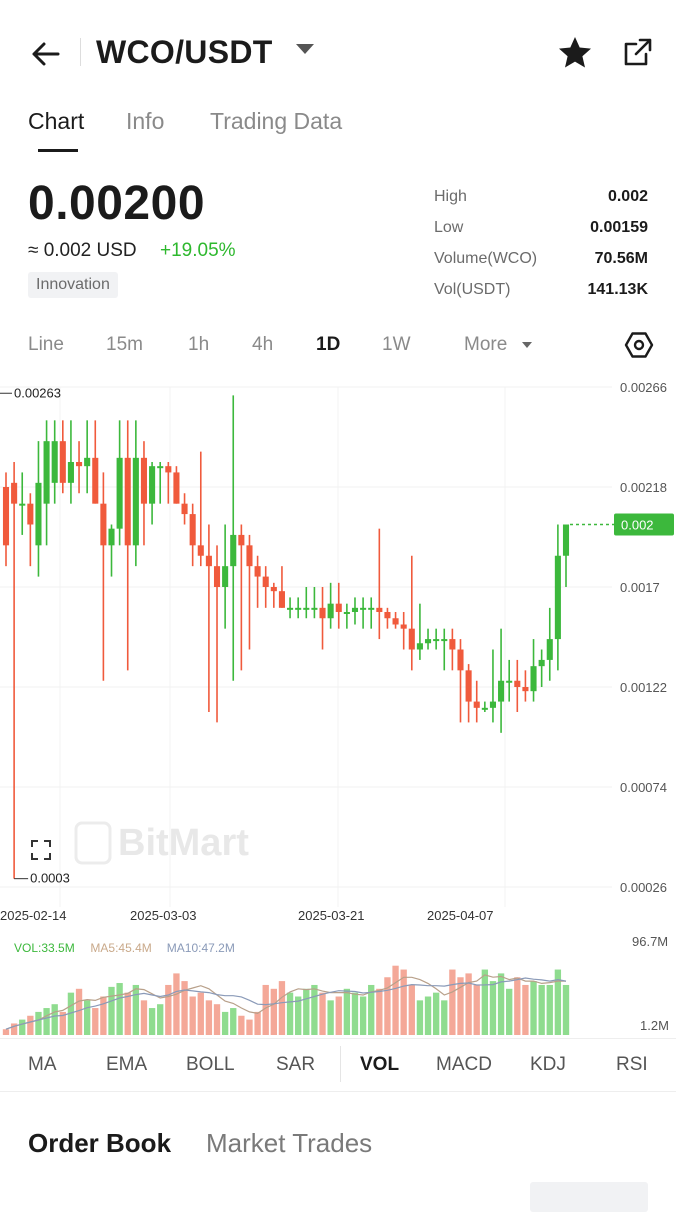 The height and width of the screenshot is (1212, 676). What do you see at coordinates (619, 227) in the screenshot?
I see `stat-low-value: 0.00159` at bounding box center [619, 227].